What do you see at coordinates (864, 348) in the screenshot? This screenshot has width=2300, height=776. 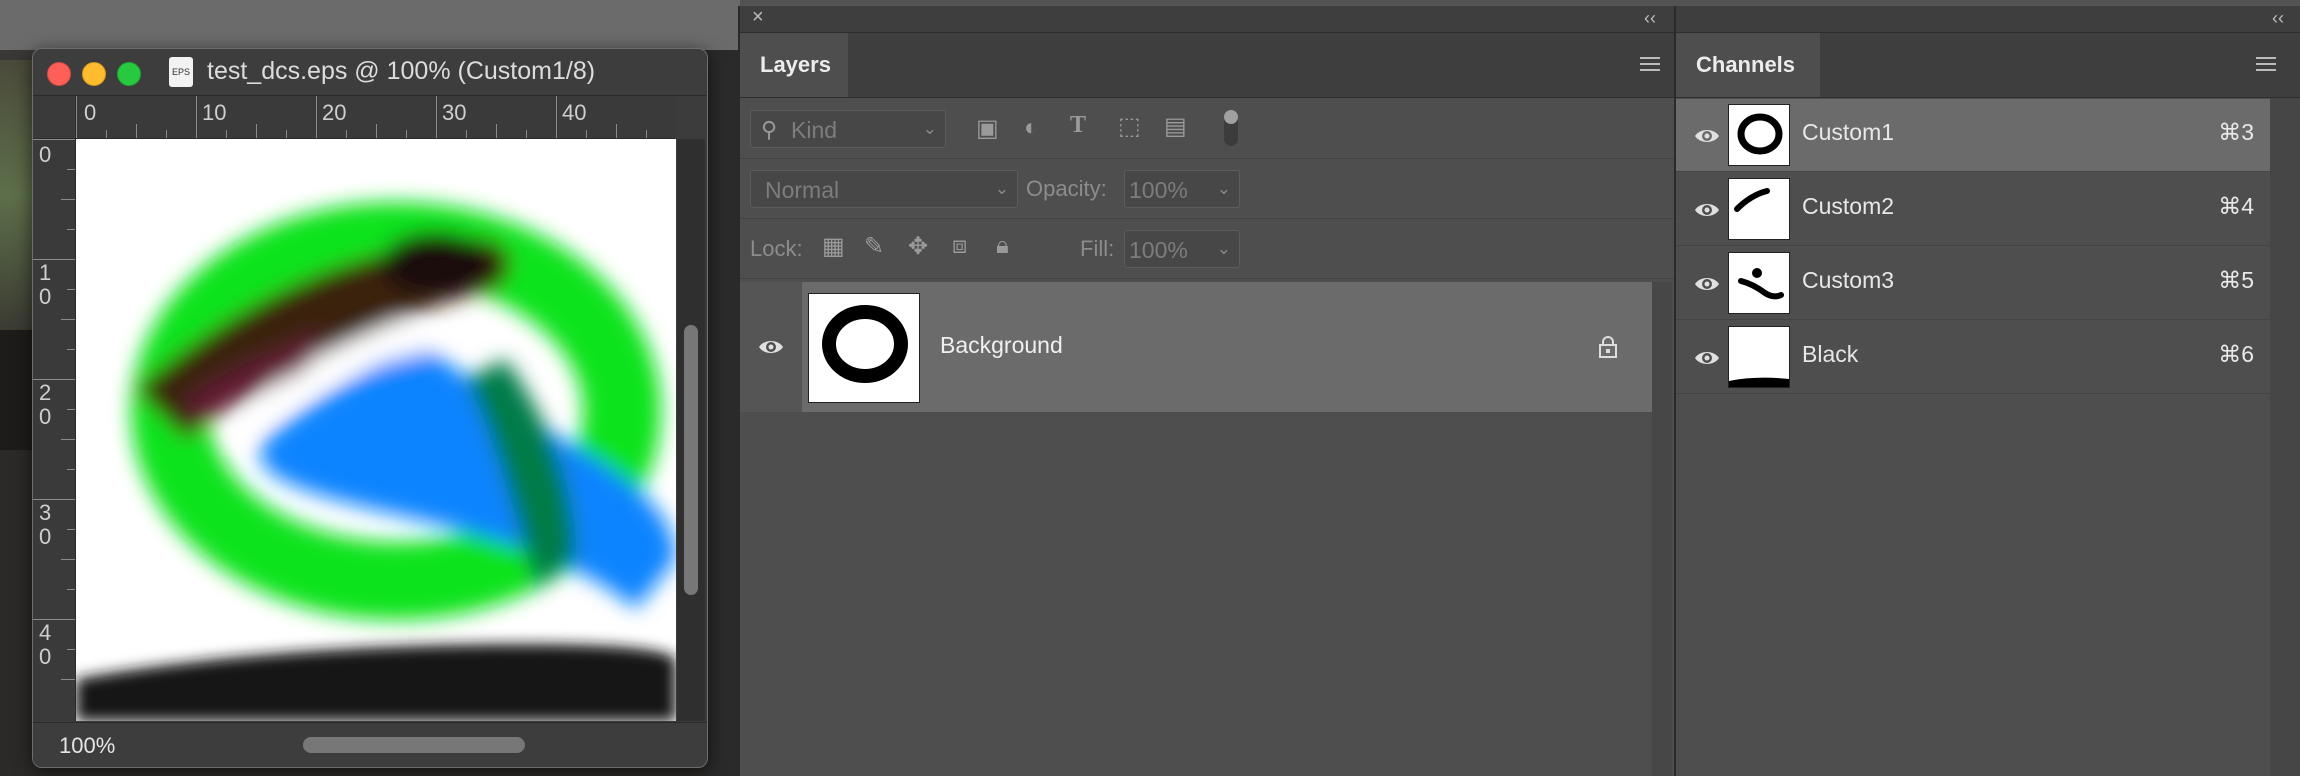 I see `layer-thumbnail` at bounding box center [864, 348].